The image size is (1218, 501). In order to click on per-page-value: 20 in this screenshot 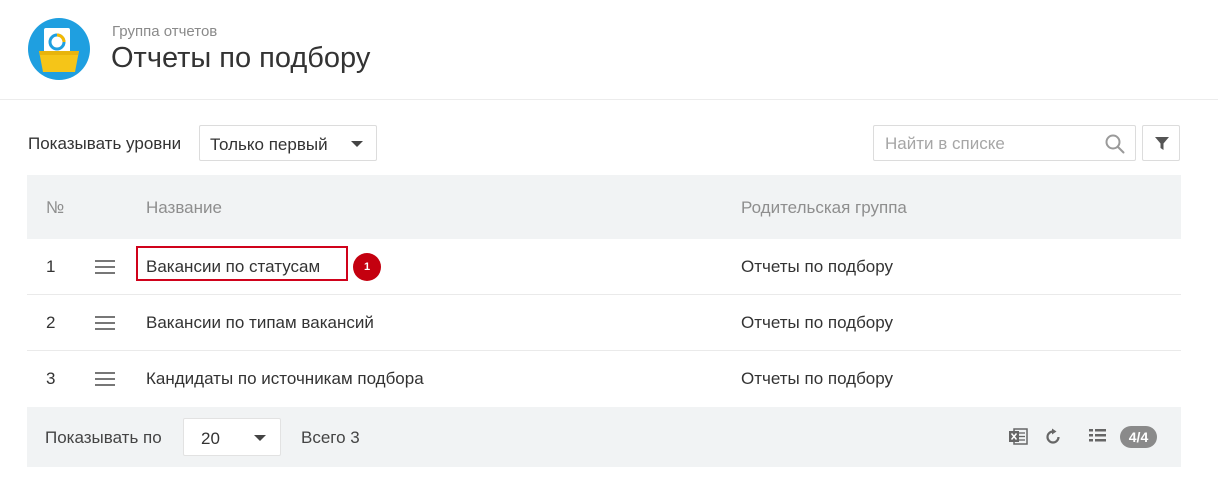, I will do `click(210, 438)`.